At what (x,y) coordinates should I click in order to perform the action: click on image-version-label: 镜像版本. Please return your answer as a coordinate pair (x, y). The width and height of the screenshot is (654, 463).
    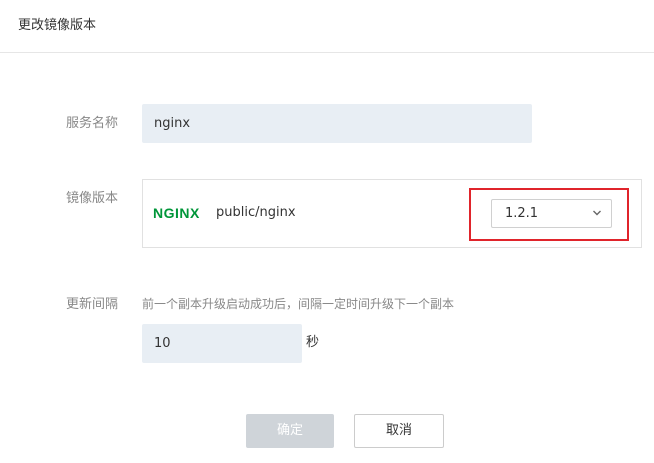
    Looking at the image, I should click on (92, 198).